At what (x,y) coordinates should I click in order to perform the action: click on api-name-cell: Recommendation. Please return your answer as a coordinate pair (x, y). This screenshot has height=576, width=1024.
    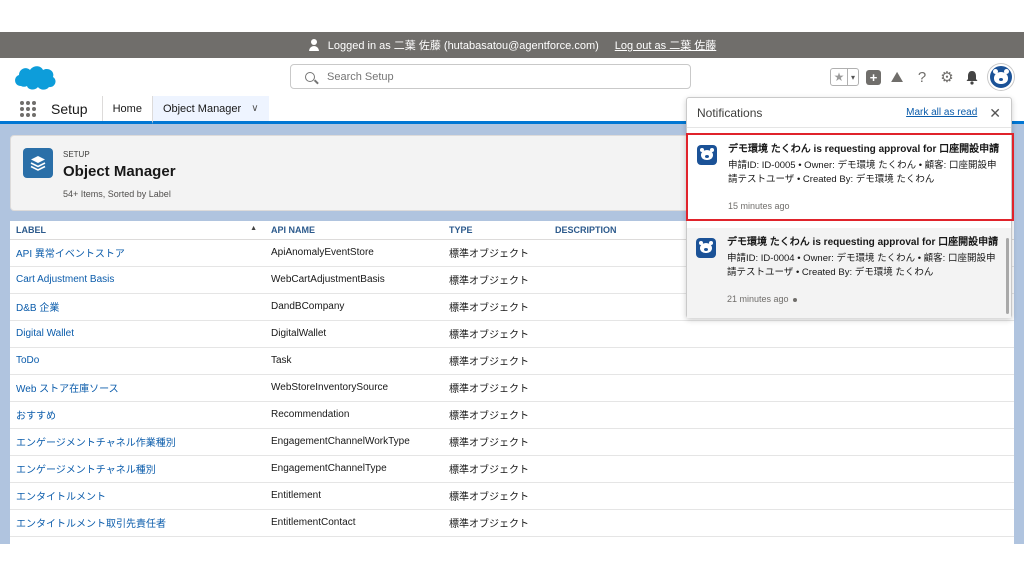
    Looking at the image, I should click on (354, 415).